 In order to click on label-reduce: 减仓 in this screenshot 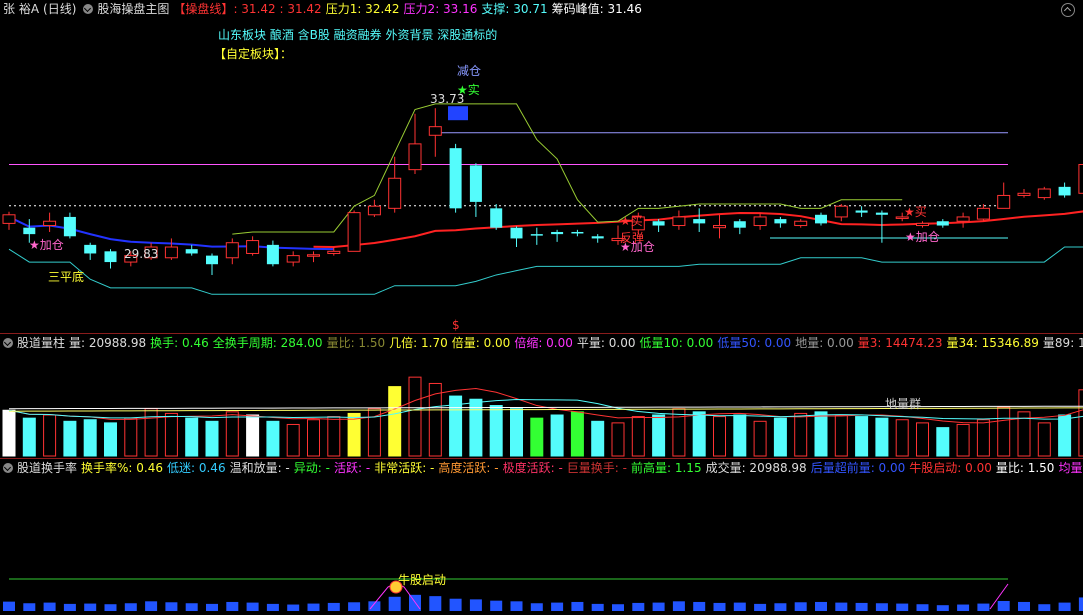, I will do `click(469, 71)`.